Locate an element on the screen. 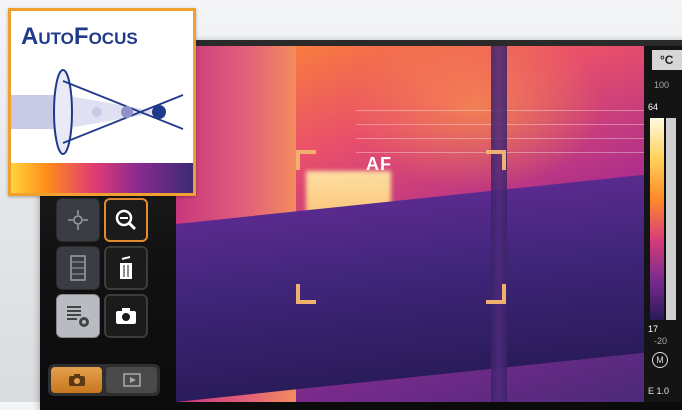  palette-icon is located at coordinates (78, 268).